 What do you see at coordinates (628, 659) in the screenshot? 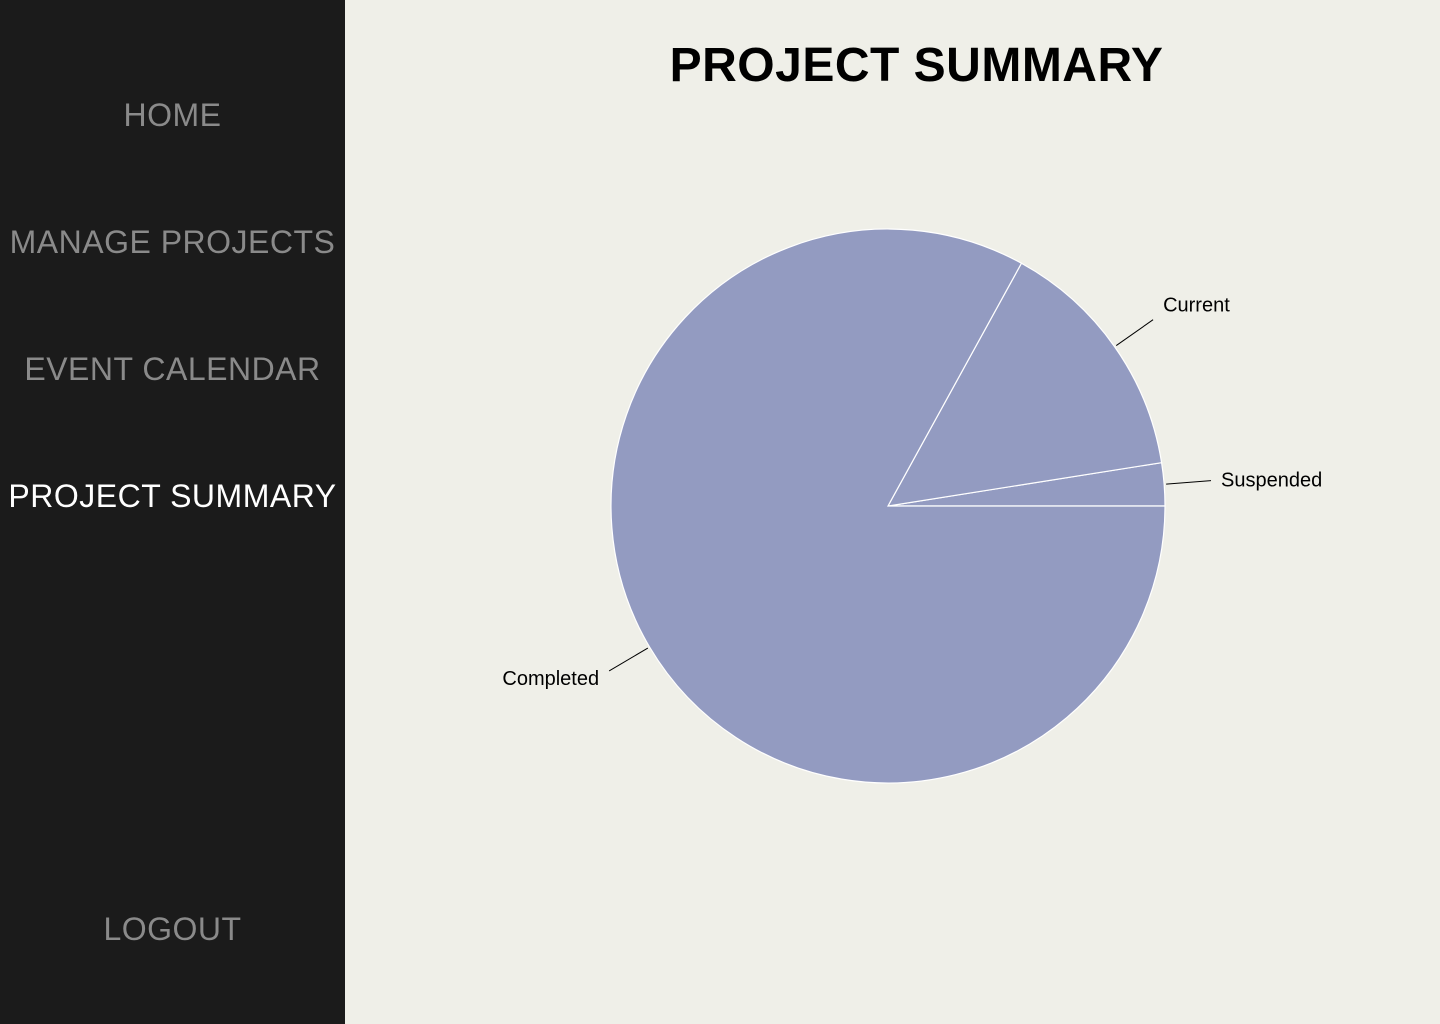
I see `pie-leader-completed` at bounding box center [628, 659].